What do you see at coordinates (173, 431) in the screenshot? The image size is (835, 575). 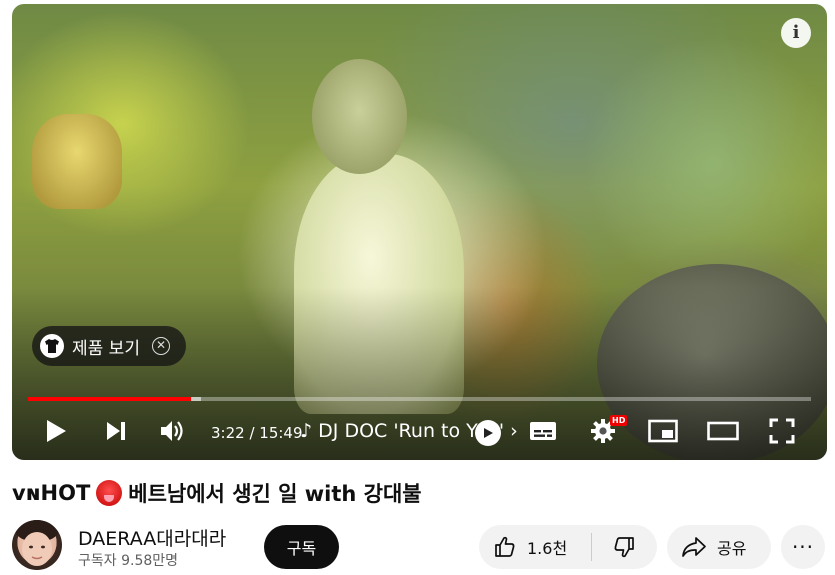 I see `volume-icon` at bounding box center [173, 431].